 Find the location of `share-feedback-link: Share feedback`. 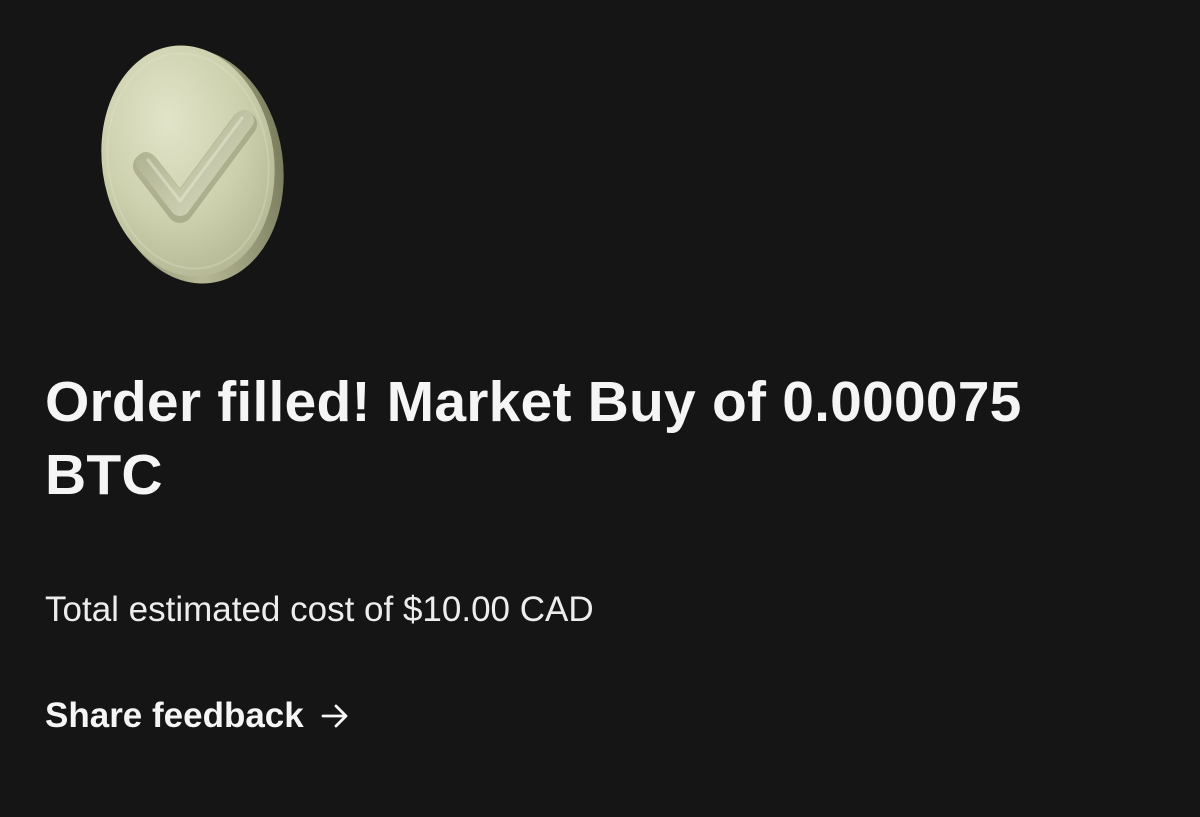

share-feedback-link: Share feedback is located at coordinates (197, 716).